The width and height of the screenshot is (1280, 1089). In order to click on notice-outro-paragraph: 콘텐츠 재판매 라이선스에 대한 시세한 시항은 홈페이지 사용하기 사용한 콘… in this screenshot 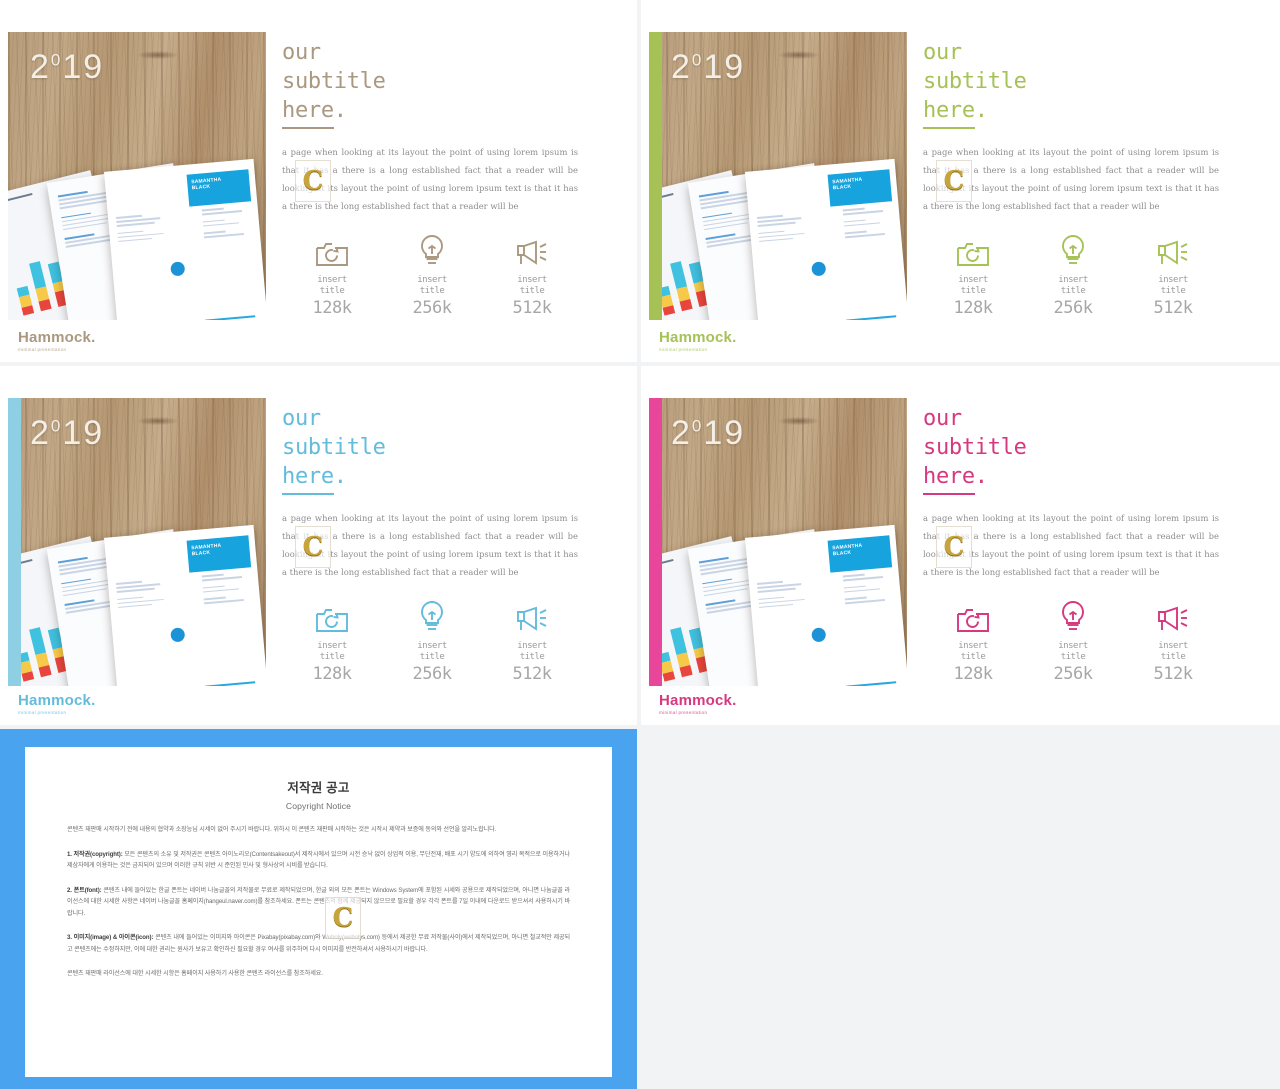, I will do `click(195, 973)`.